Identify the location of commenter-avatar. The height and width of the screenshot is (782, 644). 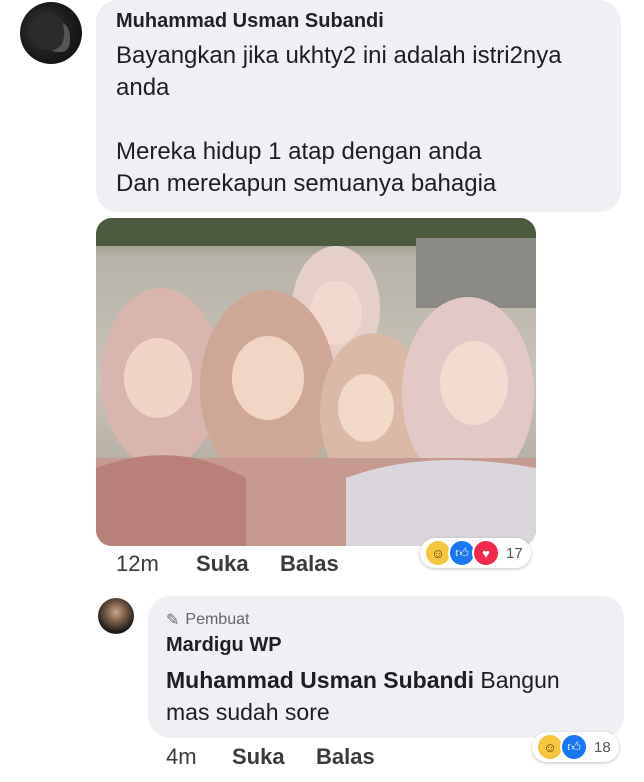
(51, 33).